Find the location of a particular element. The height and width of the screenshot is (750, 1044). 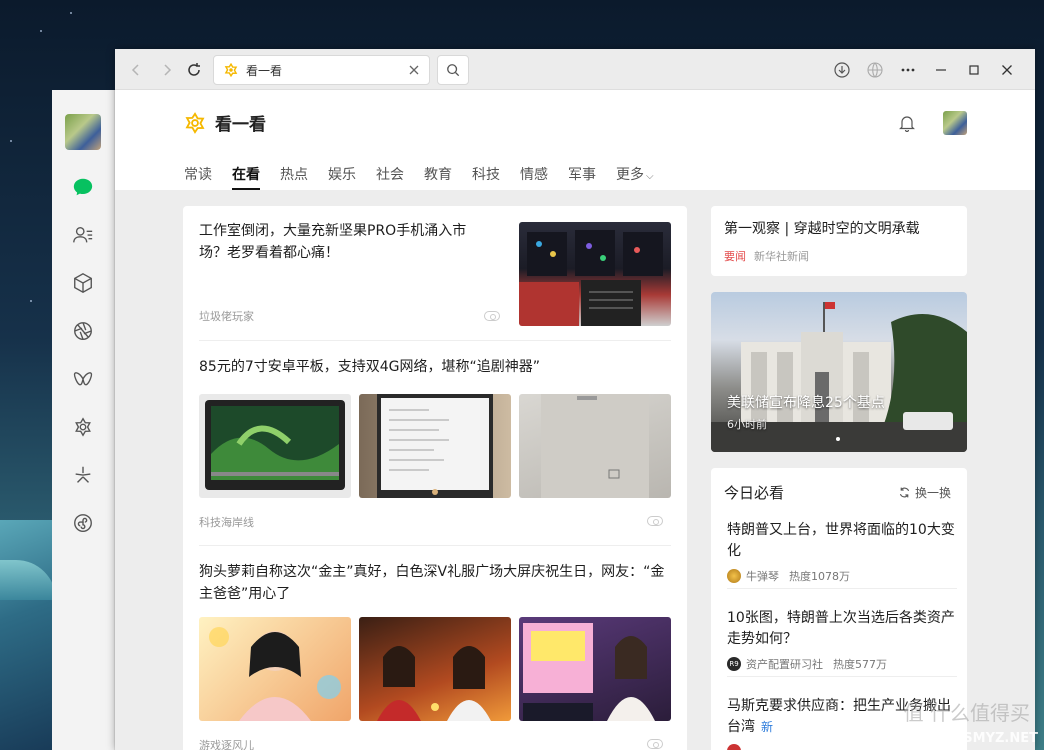

tab-junshi: 军事 is located at coordinates (582, 177).